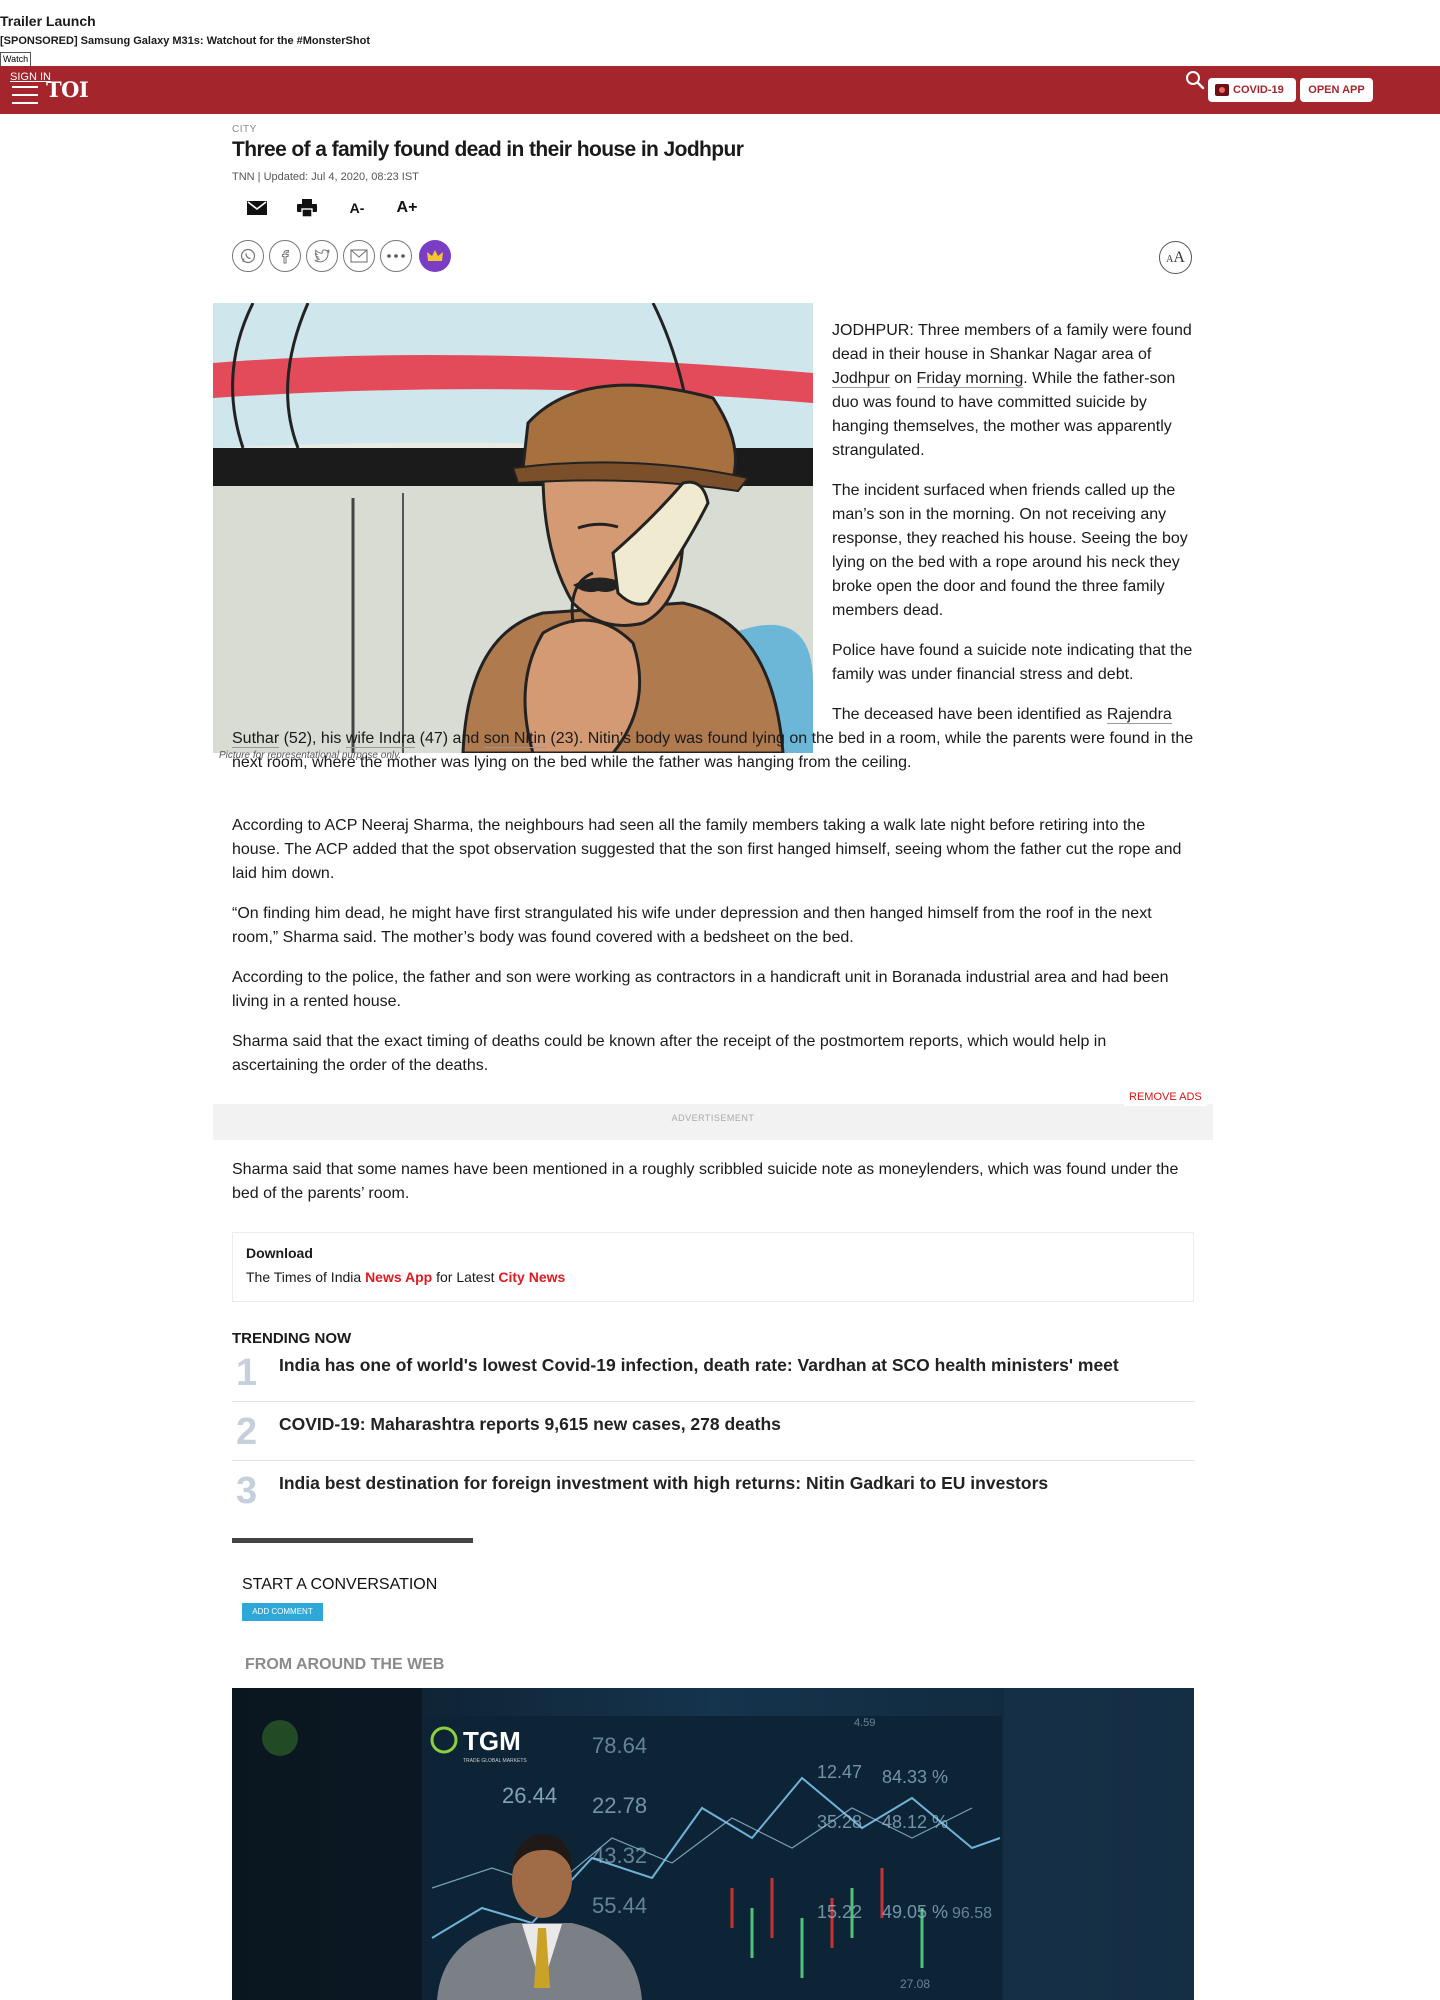 The image size is (1440, 2000). What do you see at coordinates (247, 1432) in the screenshot?
I see `trending-rank: 2` at bounding box center [247, 1432].